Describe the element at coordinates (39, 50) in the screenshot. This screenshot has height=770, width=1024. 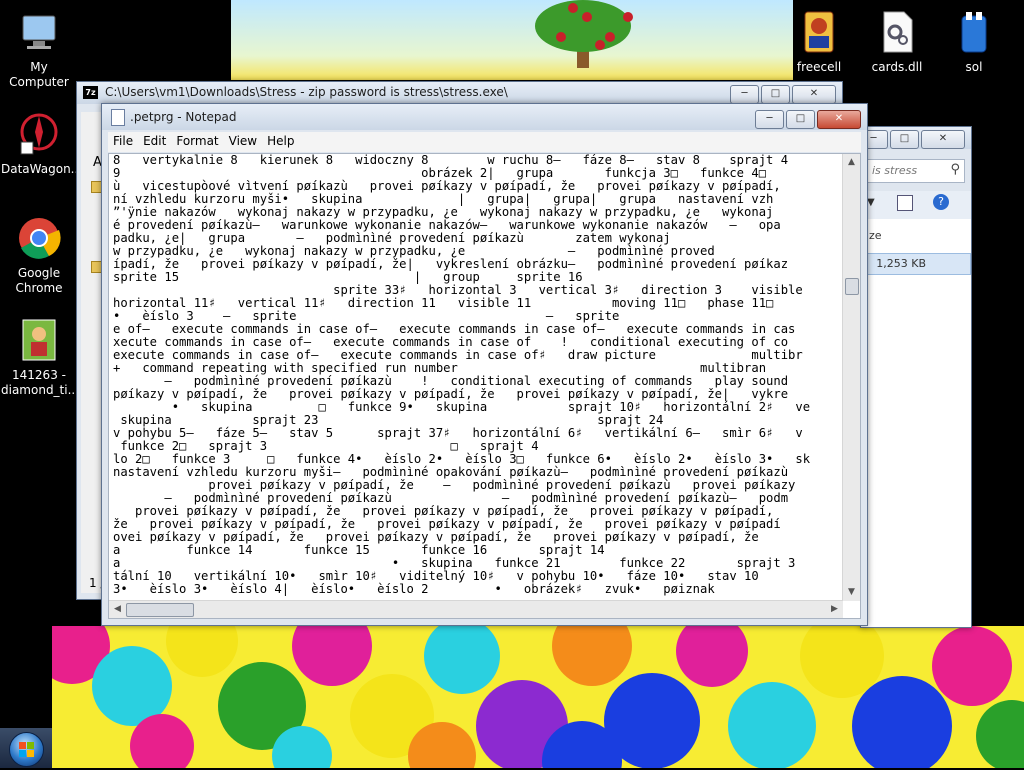
I see `desktop-icon-my-computer: My Computer` at that location.